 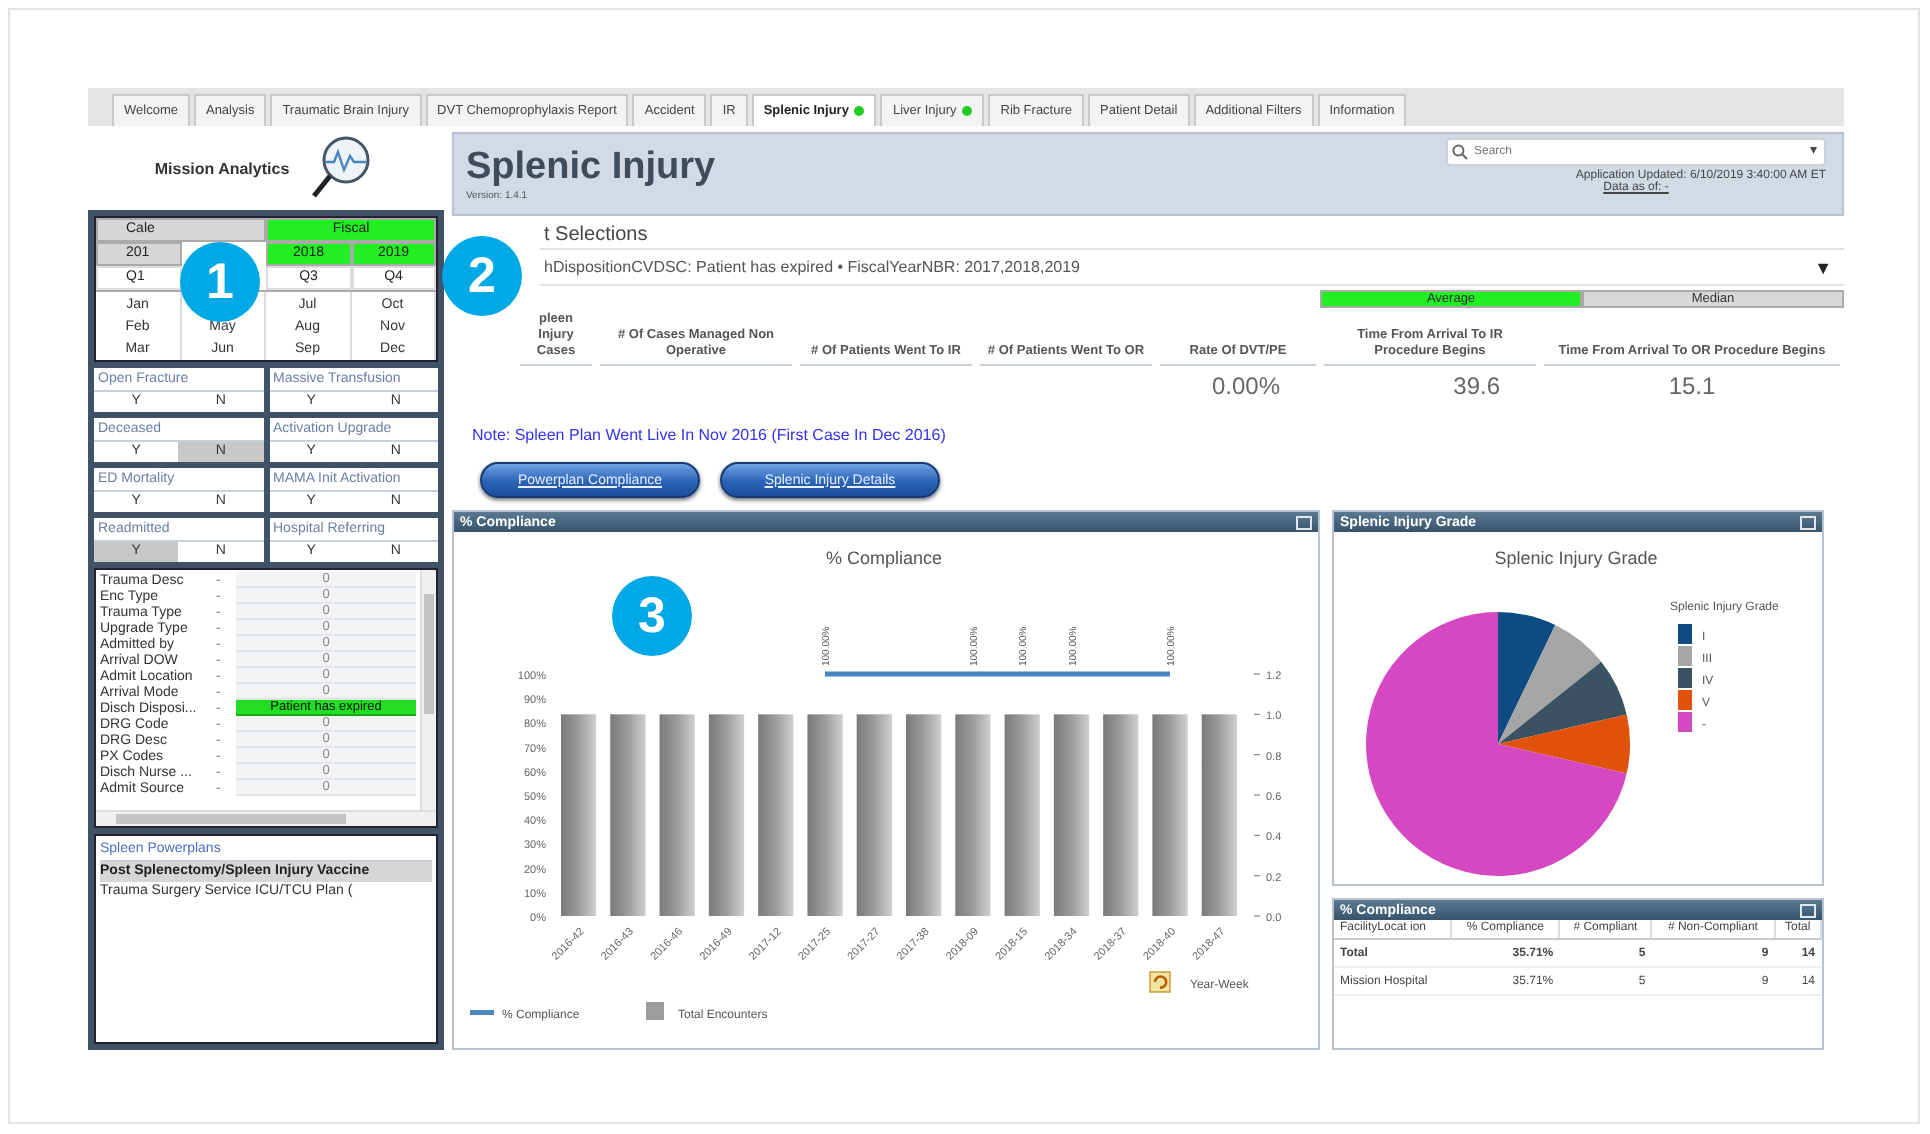 I want to click on chart-title: Splenic Injury Grade, so click(x=1576, y=558).